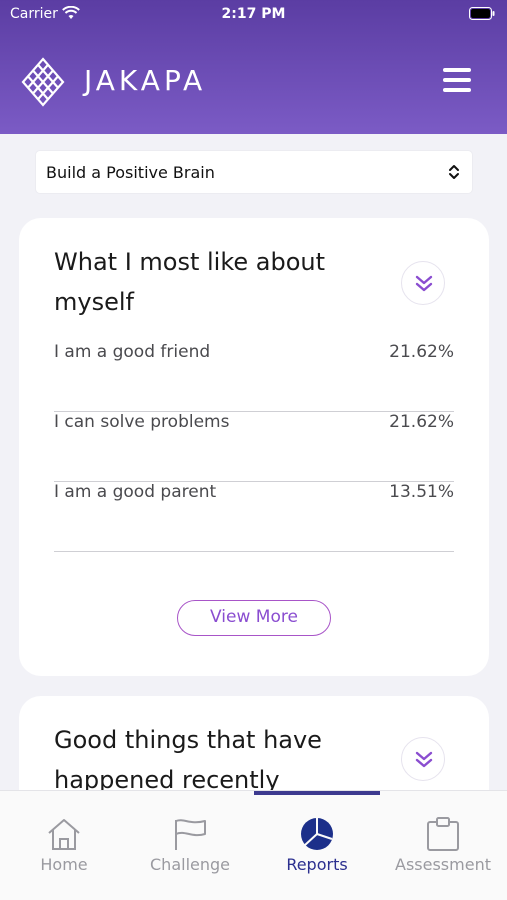 The height and width of the screenshot is (900, 507). I want to click on status-time: 2:17 PM, so click(253, 14).